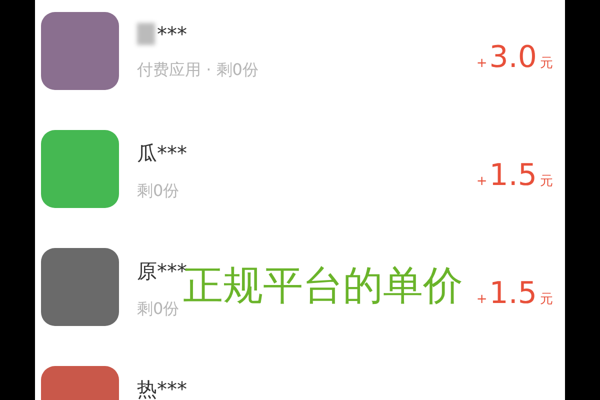 The image size is (600, 400). What do you see at coordinates (513, 57) in the screenshot?
I see `price-amount: 3.0` at bounding box center [513, 57].